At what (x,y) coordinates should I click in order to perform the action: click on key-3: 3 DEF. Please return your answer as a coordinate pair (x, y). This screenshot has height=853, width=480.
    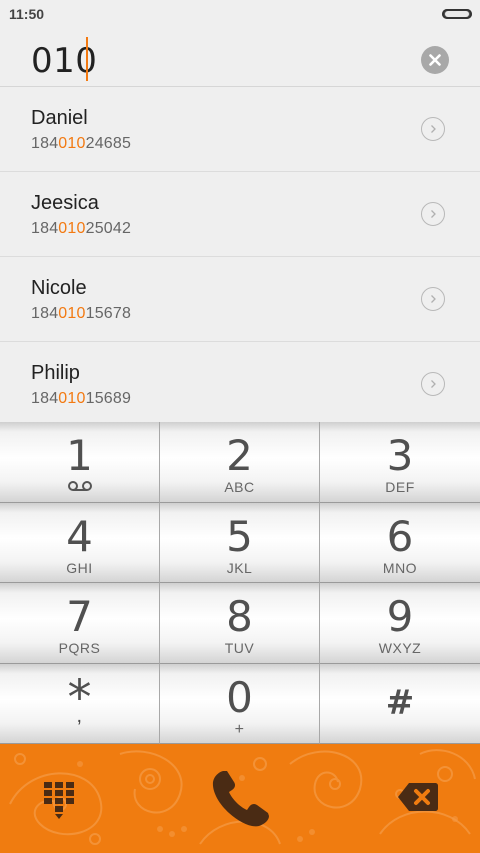
    Looking at the image, I should click on (400, 462).